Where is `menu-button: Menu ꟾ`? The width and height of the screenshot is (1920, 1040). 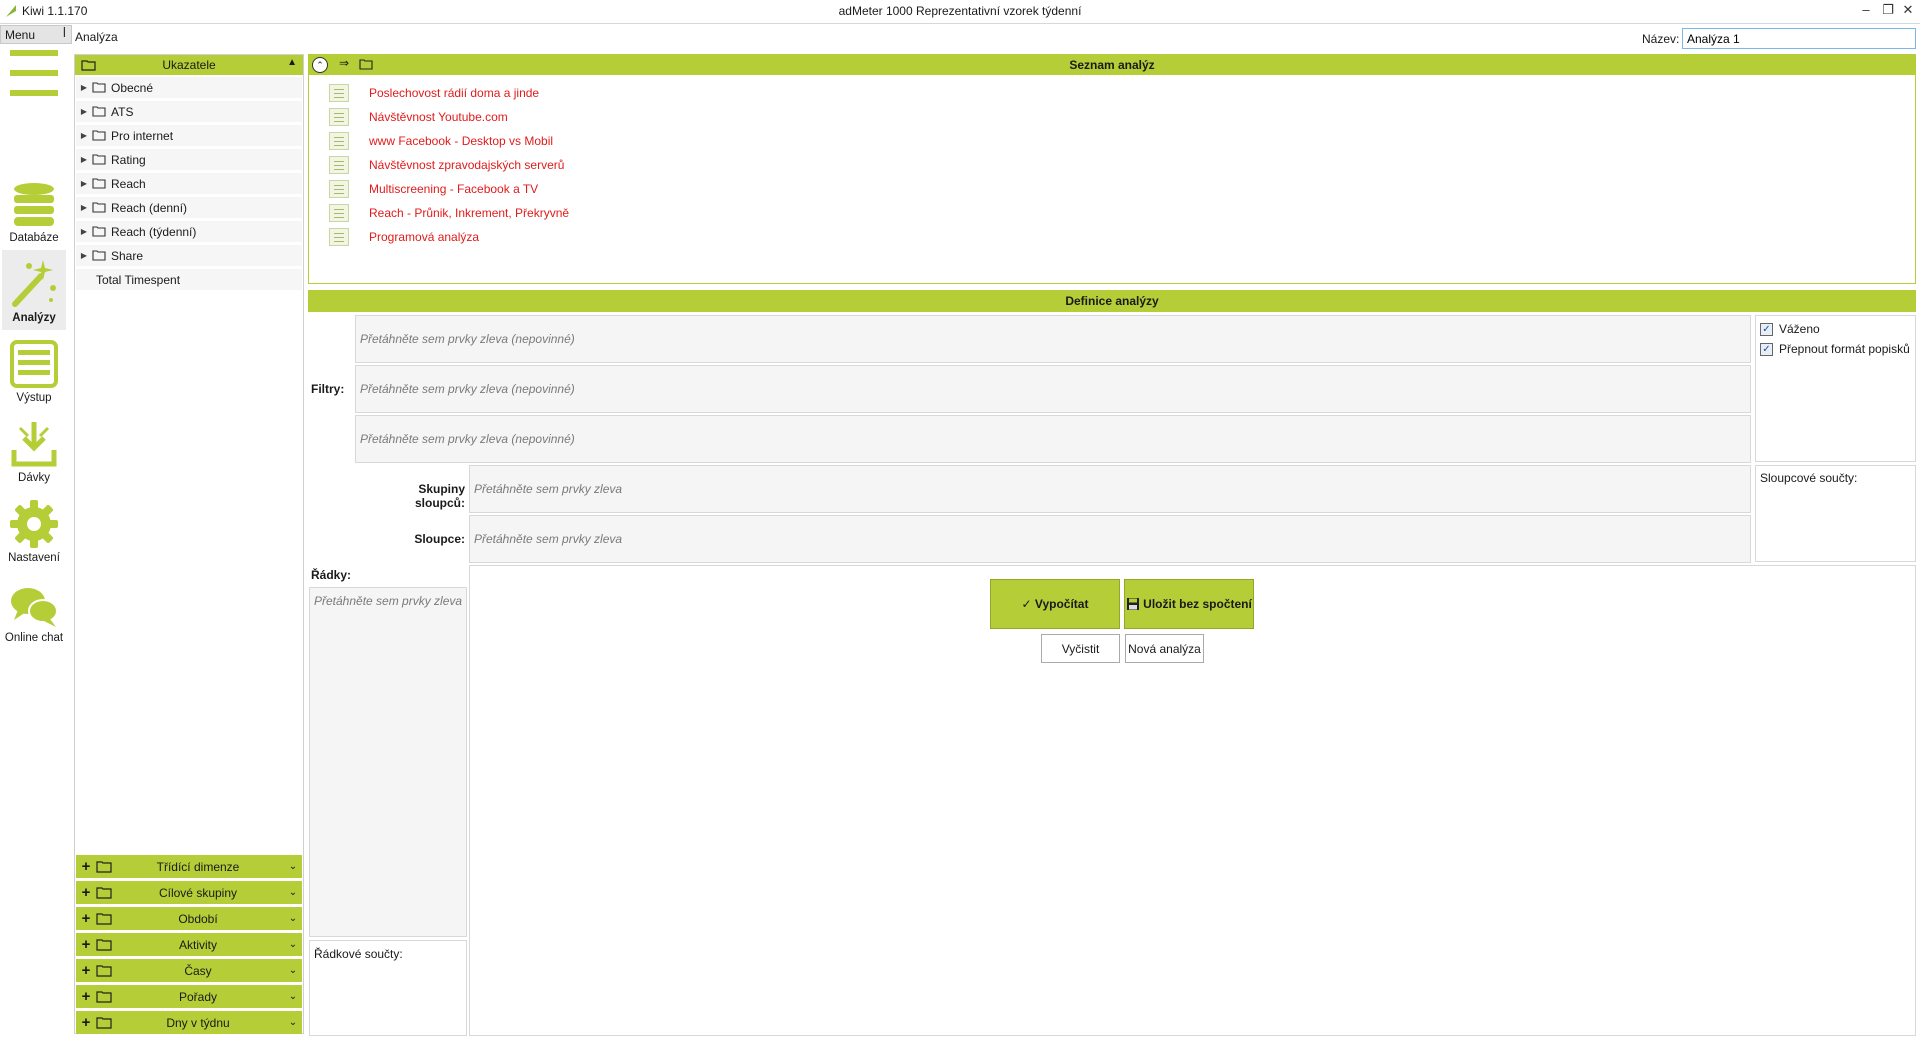 menu-button: Menu ꟾ is located at coordinates (36, 34).